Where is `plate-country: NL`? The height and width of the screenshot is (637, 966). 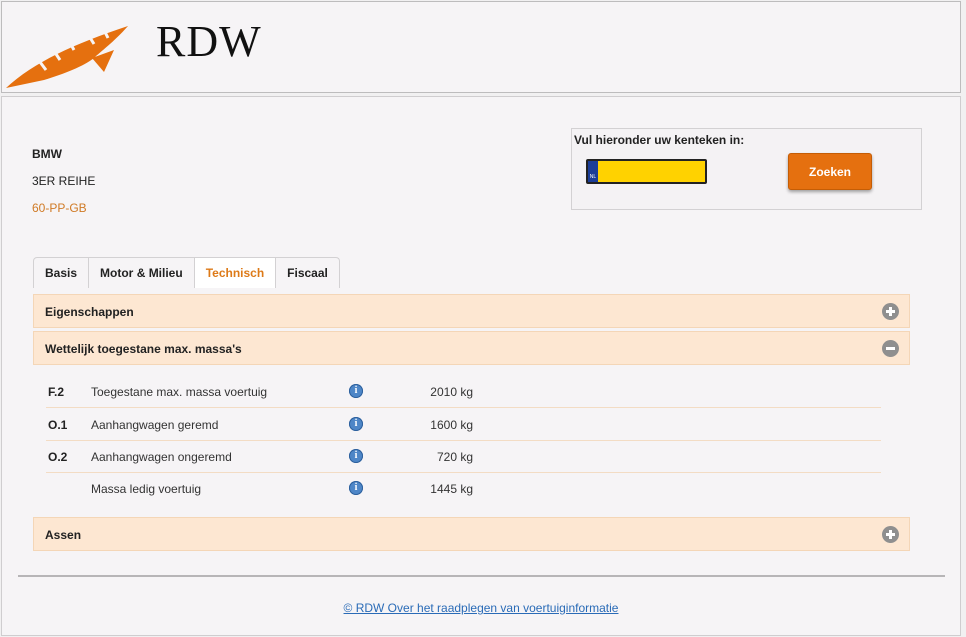
plate-country: NL is located at coordinates (593, 177).